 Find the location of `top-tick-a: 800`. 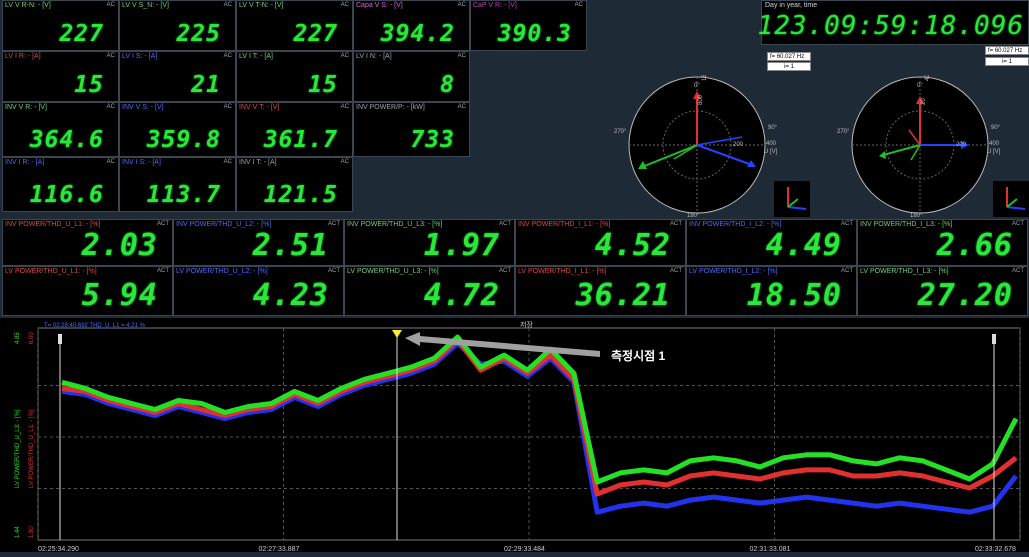

top-tick-a: 800 is located at coordinates (701, 99).